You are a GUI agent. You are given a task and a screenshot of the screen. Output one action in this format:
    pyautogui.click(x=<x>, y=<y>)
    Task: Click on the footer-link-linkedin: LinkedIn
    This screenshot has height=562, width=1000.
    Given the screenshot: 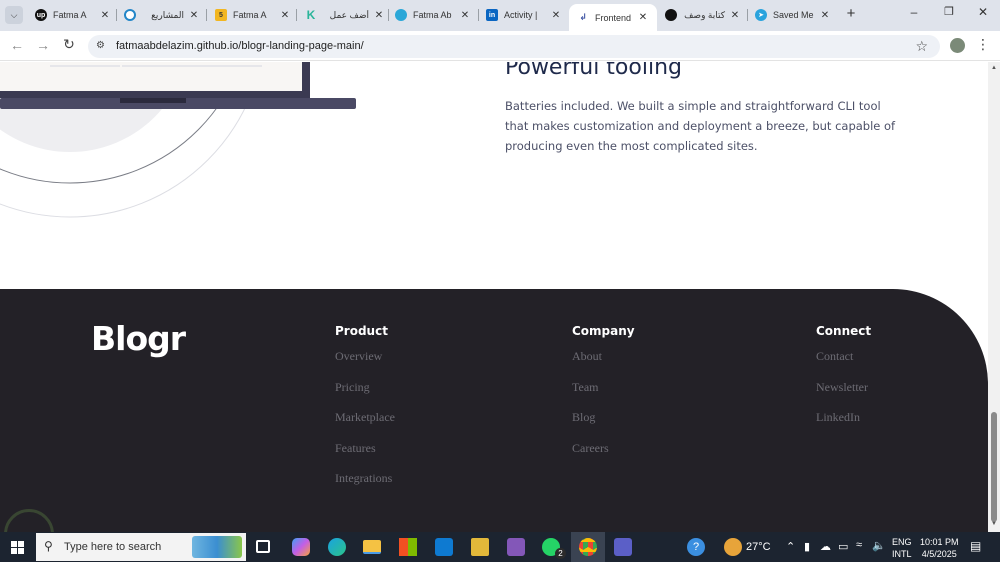 What is the action you would take?
    pyautogui.click(x=843, y=425)
    